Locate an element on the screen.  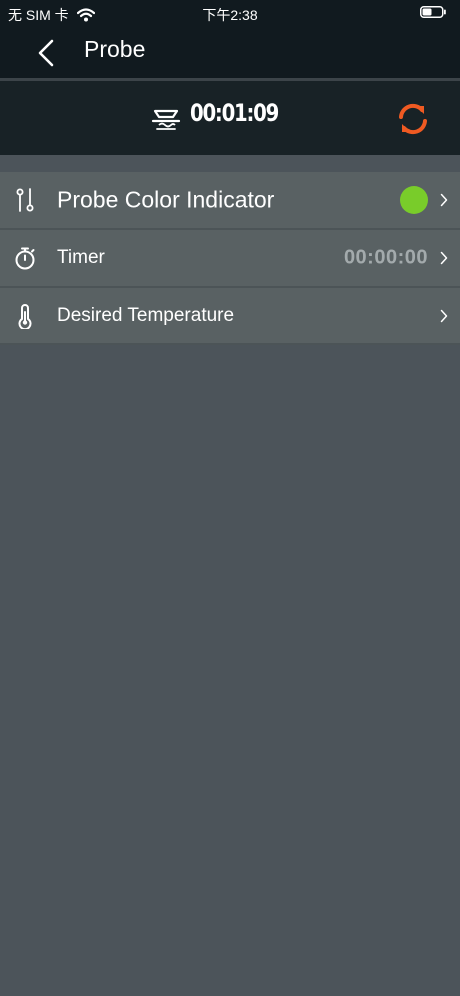
section-gap is located at coordinates (230, 163).